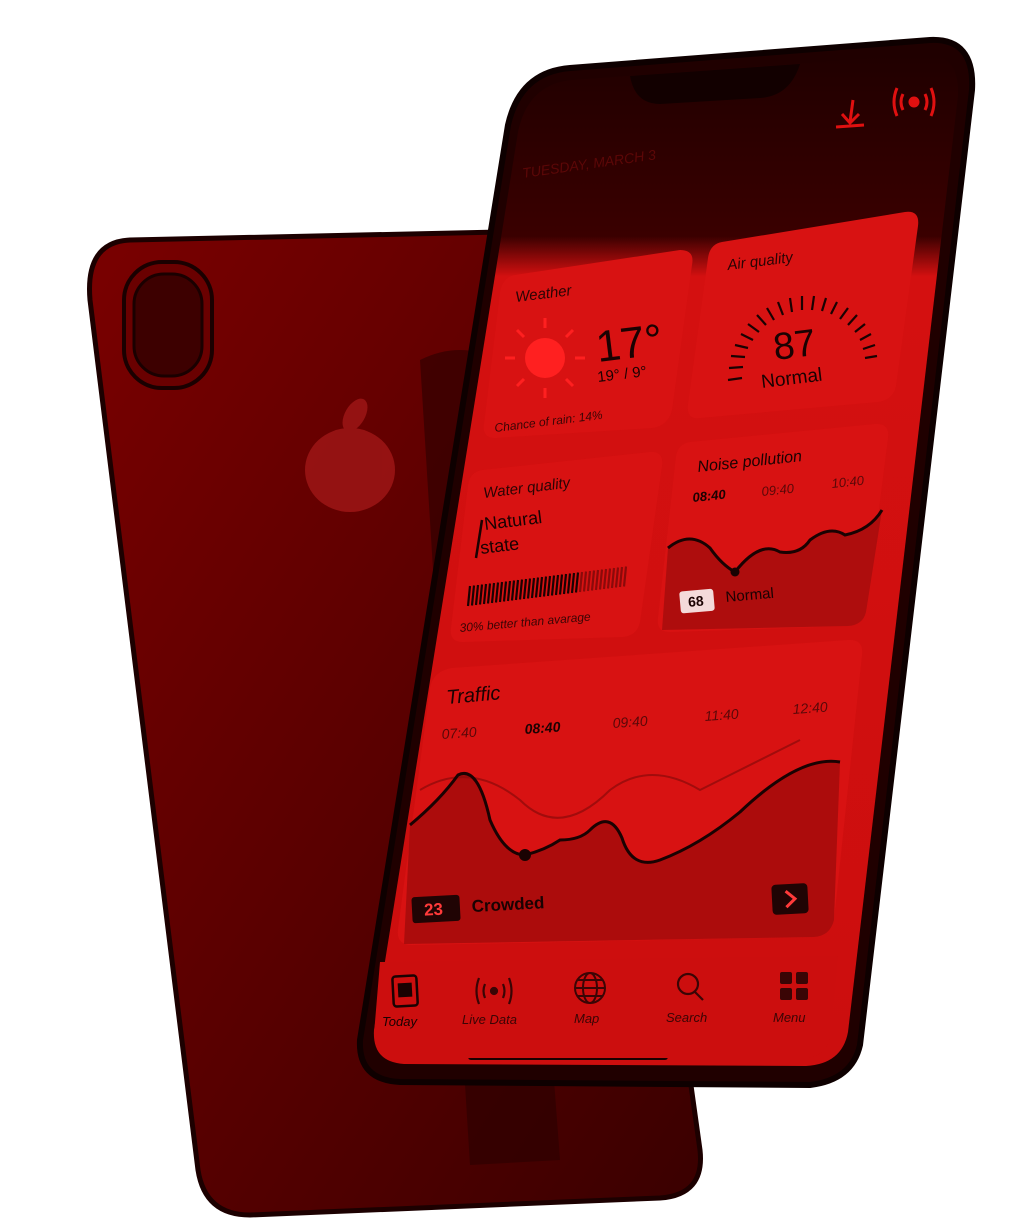 This screenshot has width=1016, height=1232. What do you see at coordinates (400, 1021) in the screenshot?
I see `tab-today-label: Today` at bounding box center [400, 1021].